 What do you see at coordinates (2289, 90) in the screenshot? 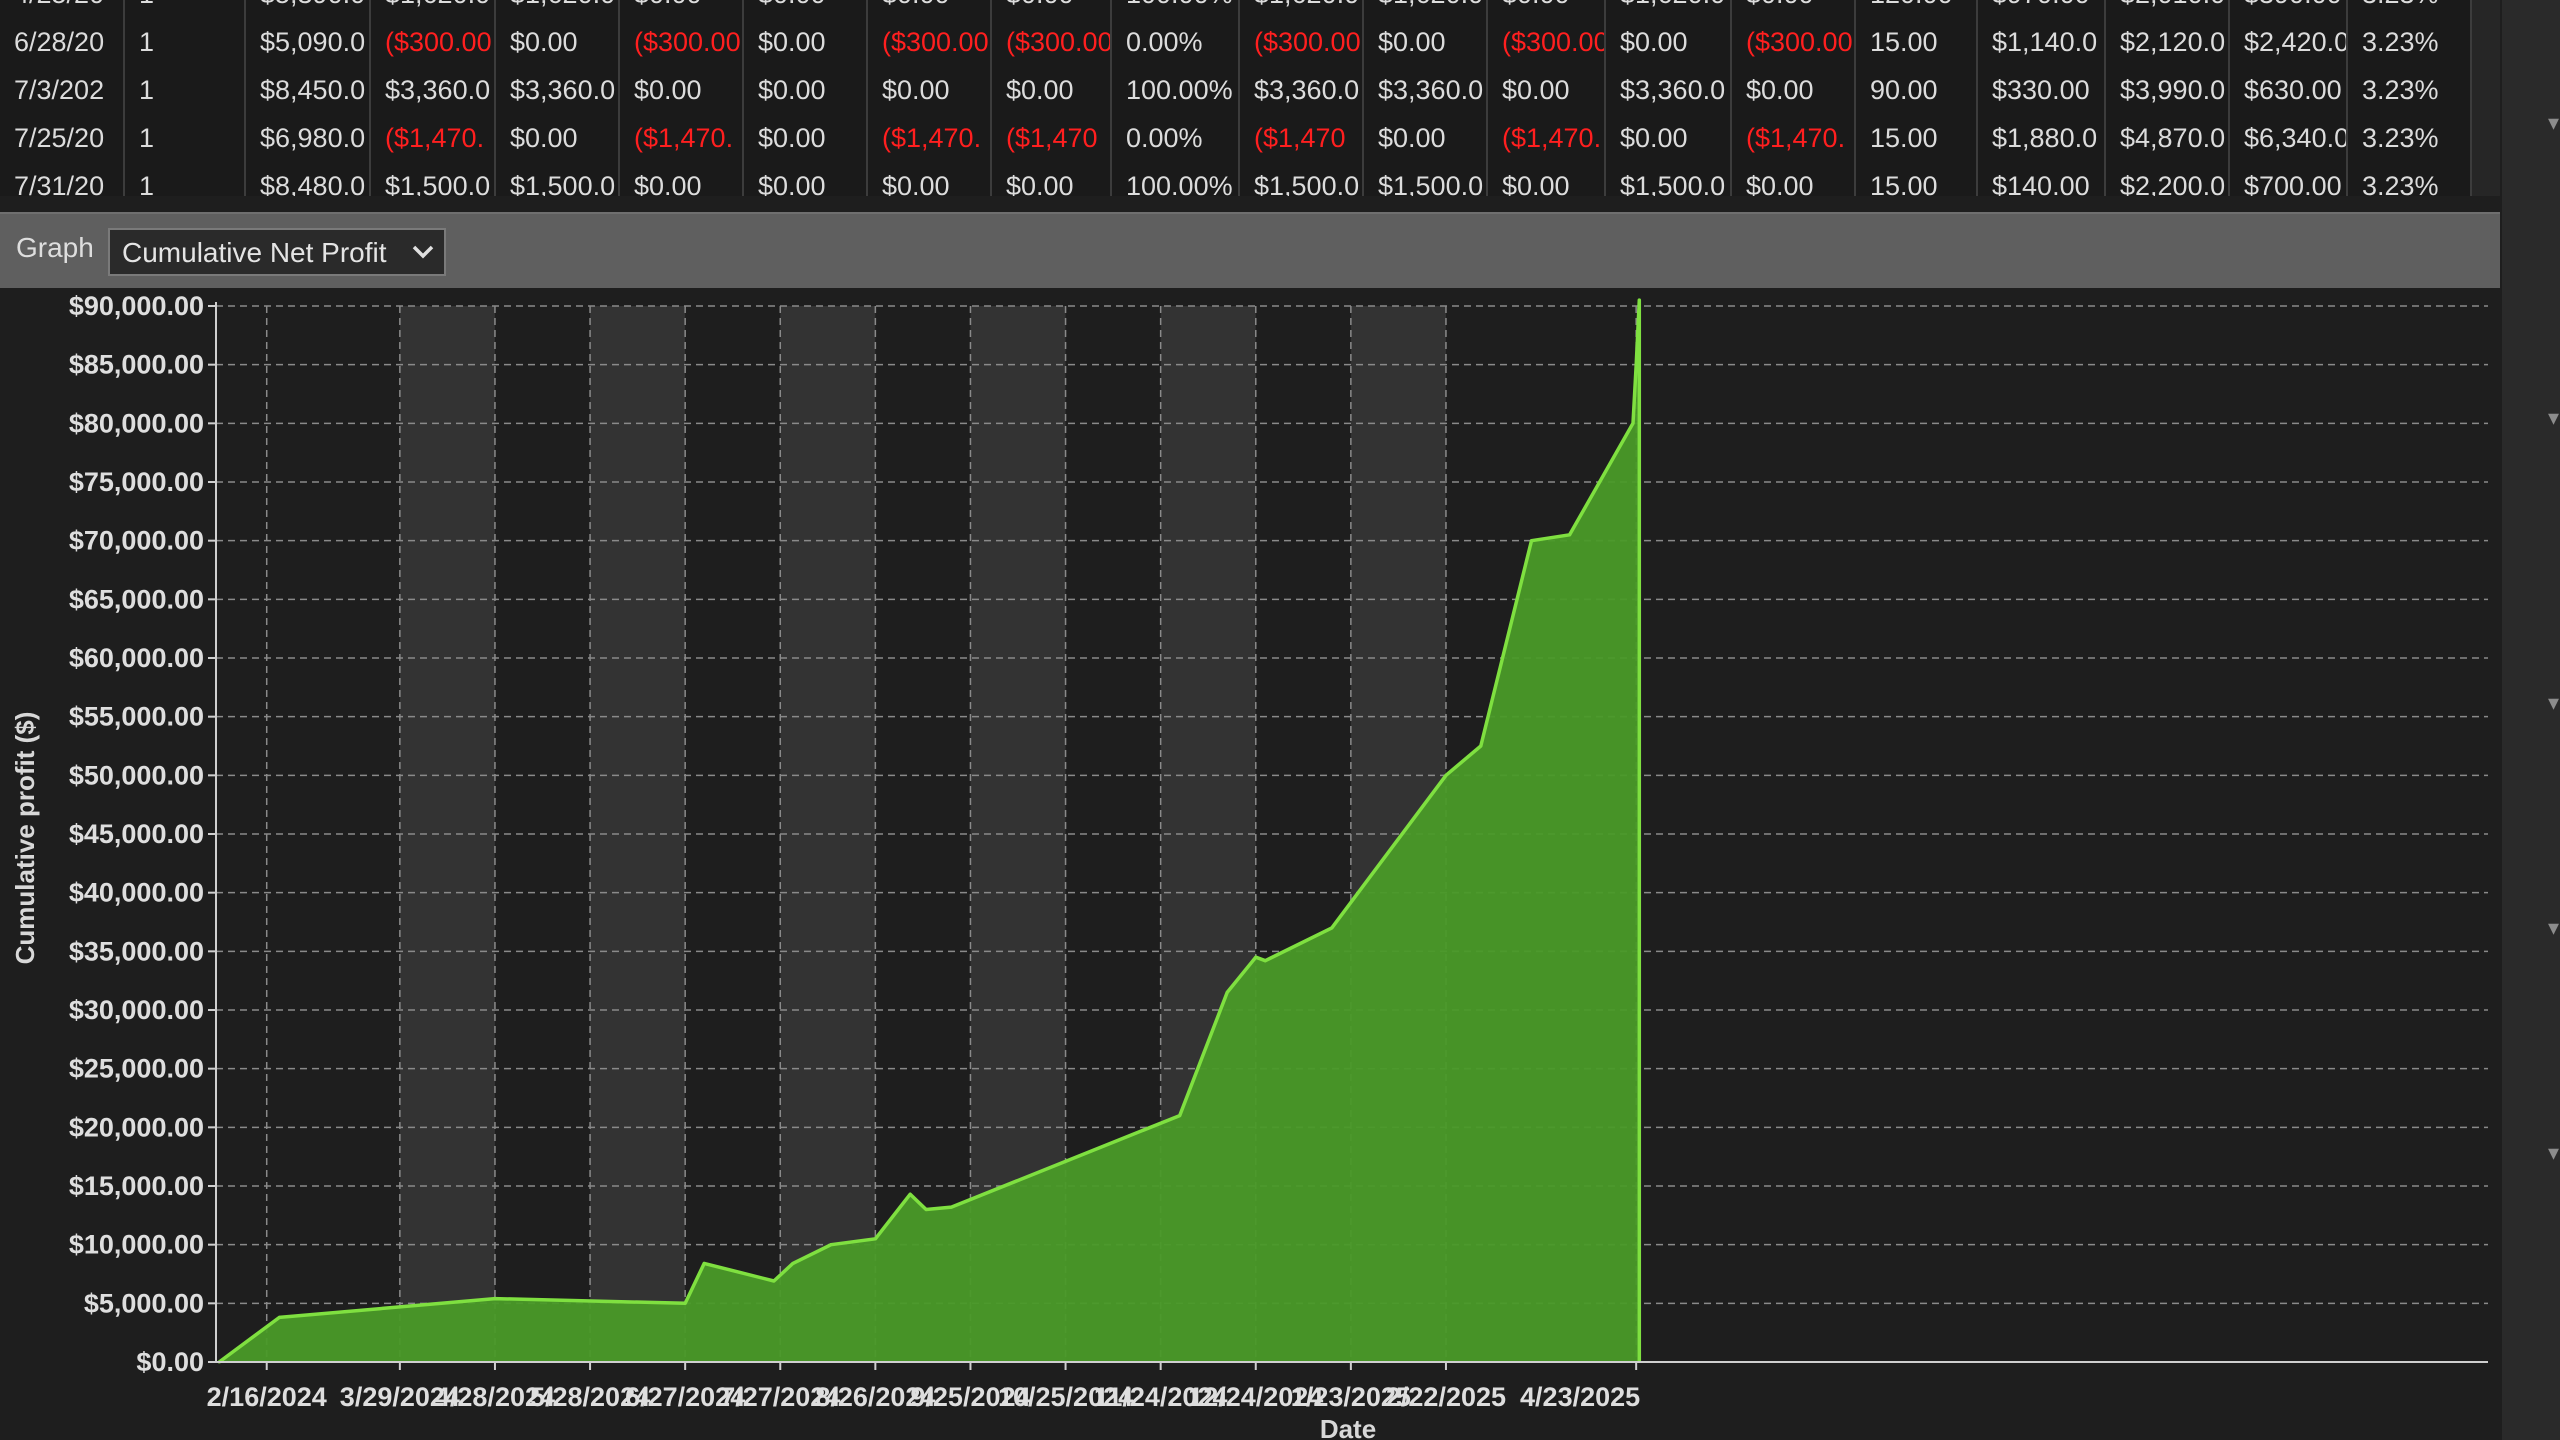
I see `table-cell: $630.00` at bounding box center [2289, 90].